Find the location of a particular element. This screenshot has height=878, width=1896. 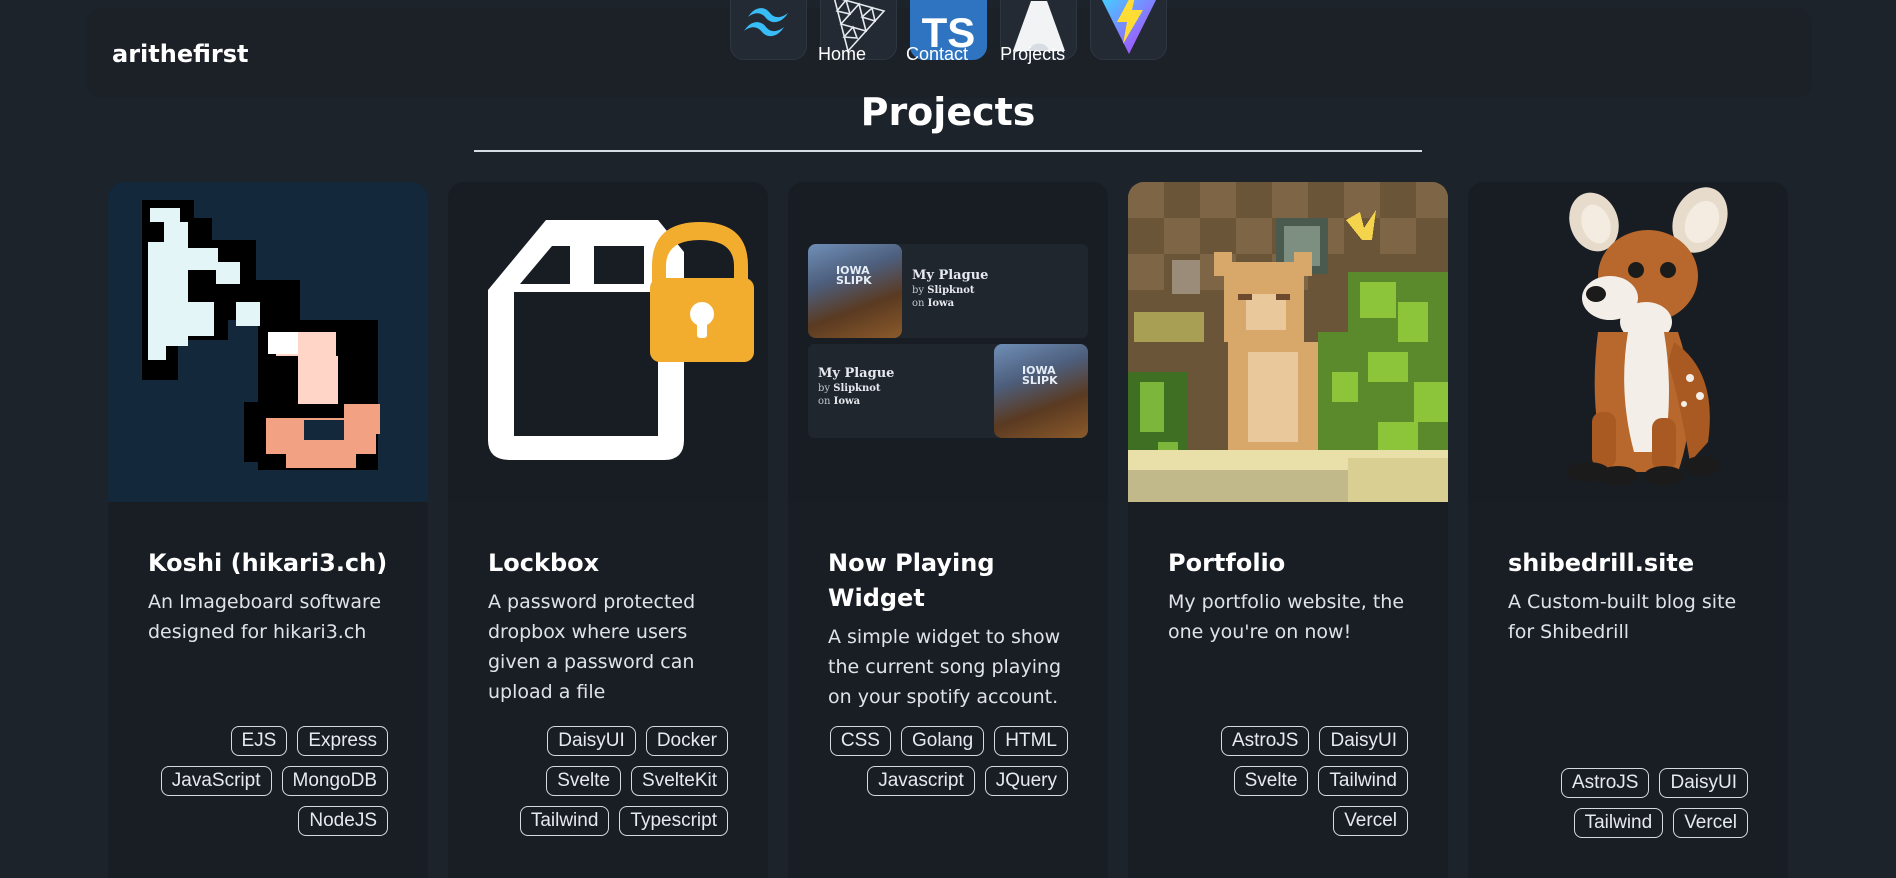

widget-preview-card: My Plague by Slipknot on Iowa IOWA SLIPK is located at coordinates (948, 391).